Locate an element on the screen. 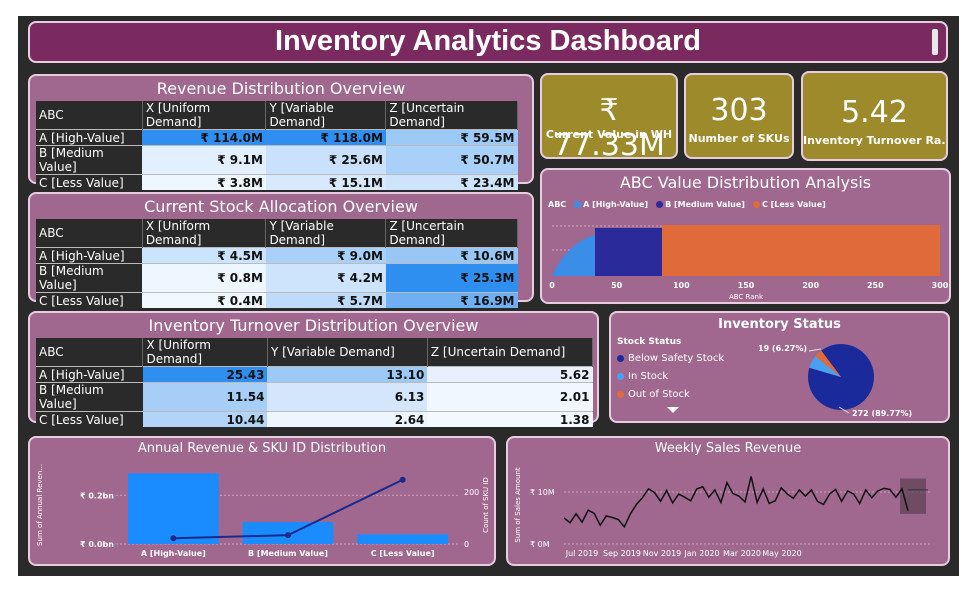 This screenshot has width=975, height=592. matrix-cell: ₹ 118.0M is located at coordinates (325, 137).